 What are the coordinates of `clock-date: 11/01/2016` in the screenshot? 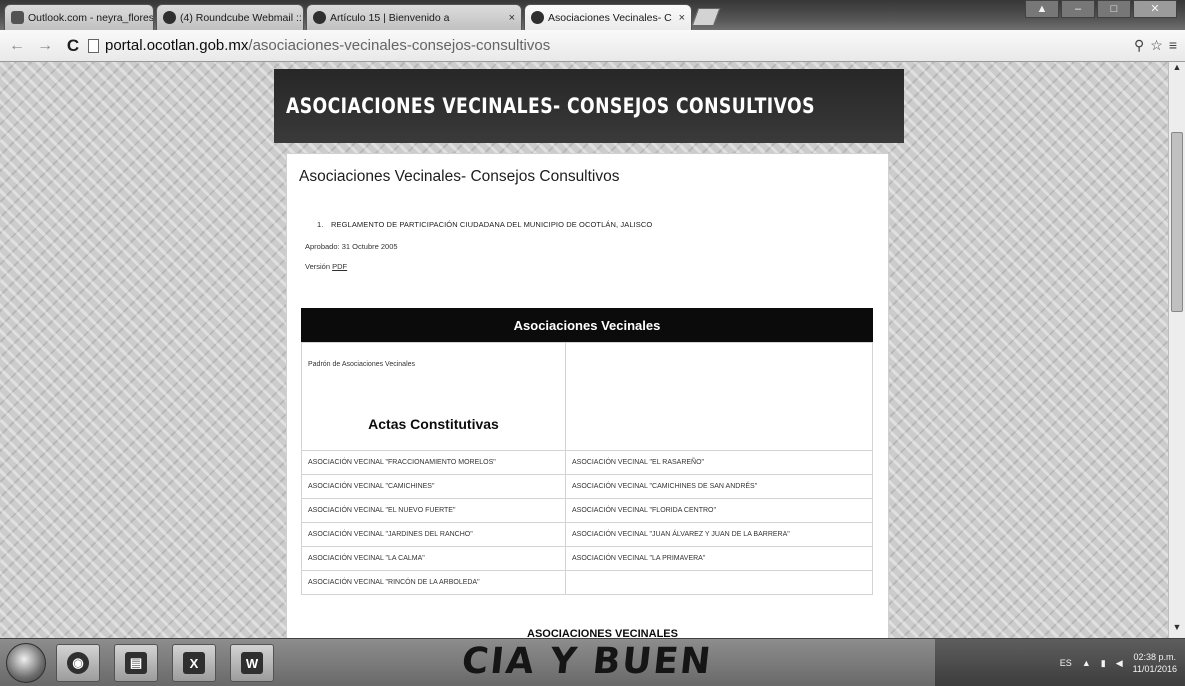 It's located at (1154, 669).